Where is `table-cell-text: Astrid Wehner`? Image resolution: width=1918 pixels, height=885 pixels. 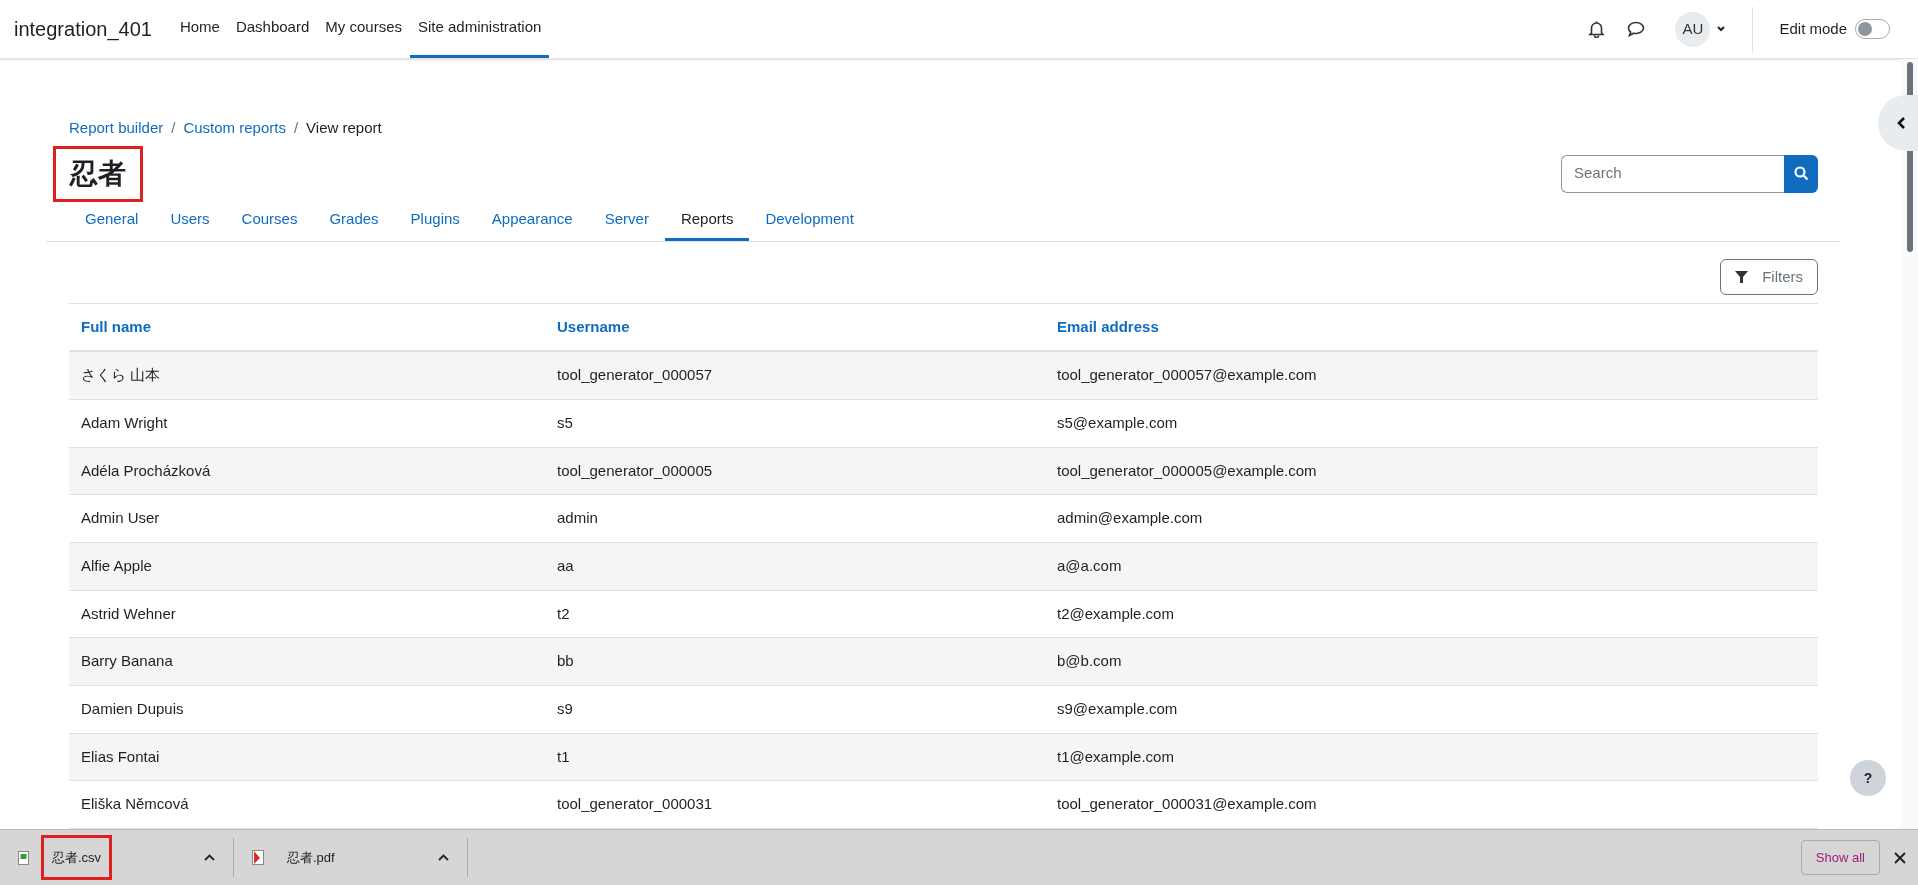
table-cell-text: Astrid Wehner is located at coordinates (129, 613).